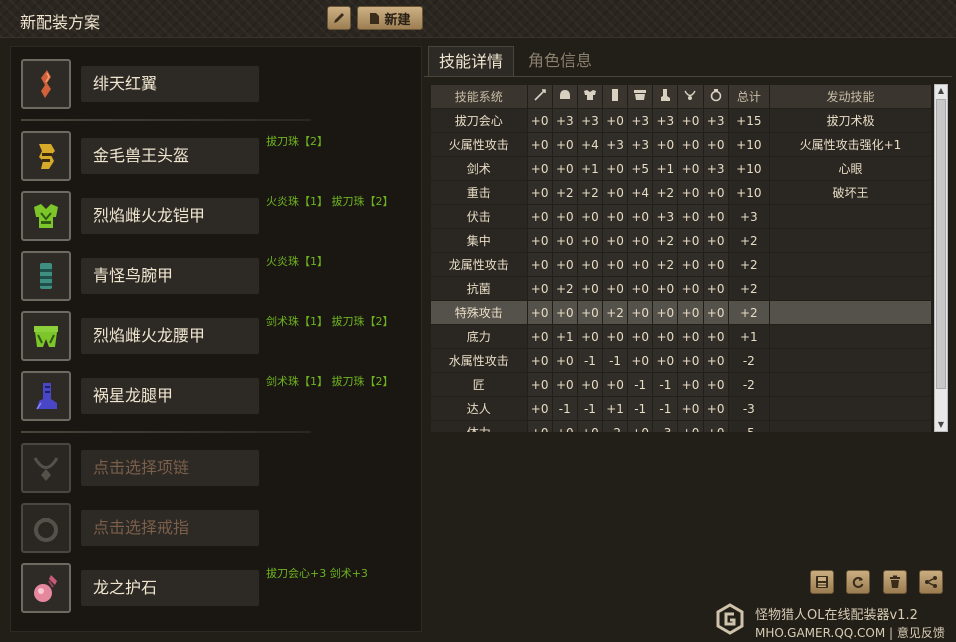  I want to click on equip-name-placeholder: 点击选择项链, so click(170, 468).